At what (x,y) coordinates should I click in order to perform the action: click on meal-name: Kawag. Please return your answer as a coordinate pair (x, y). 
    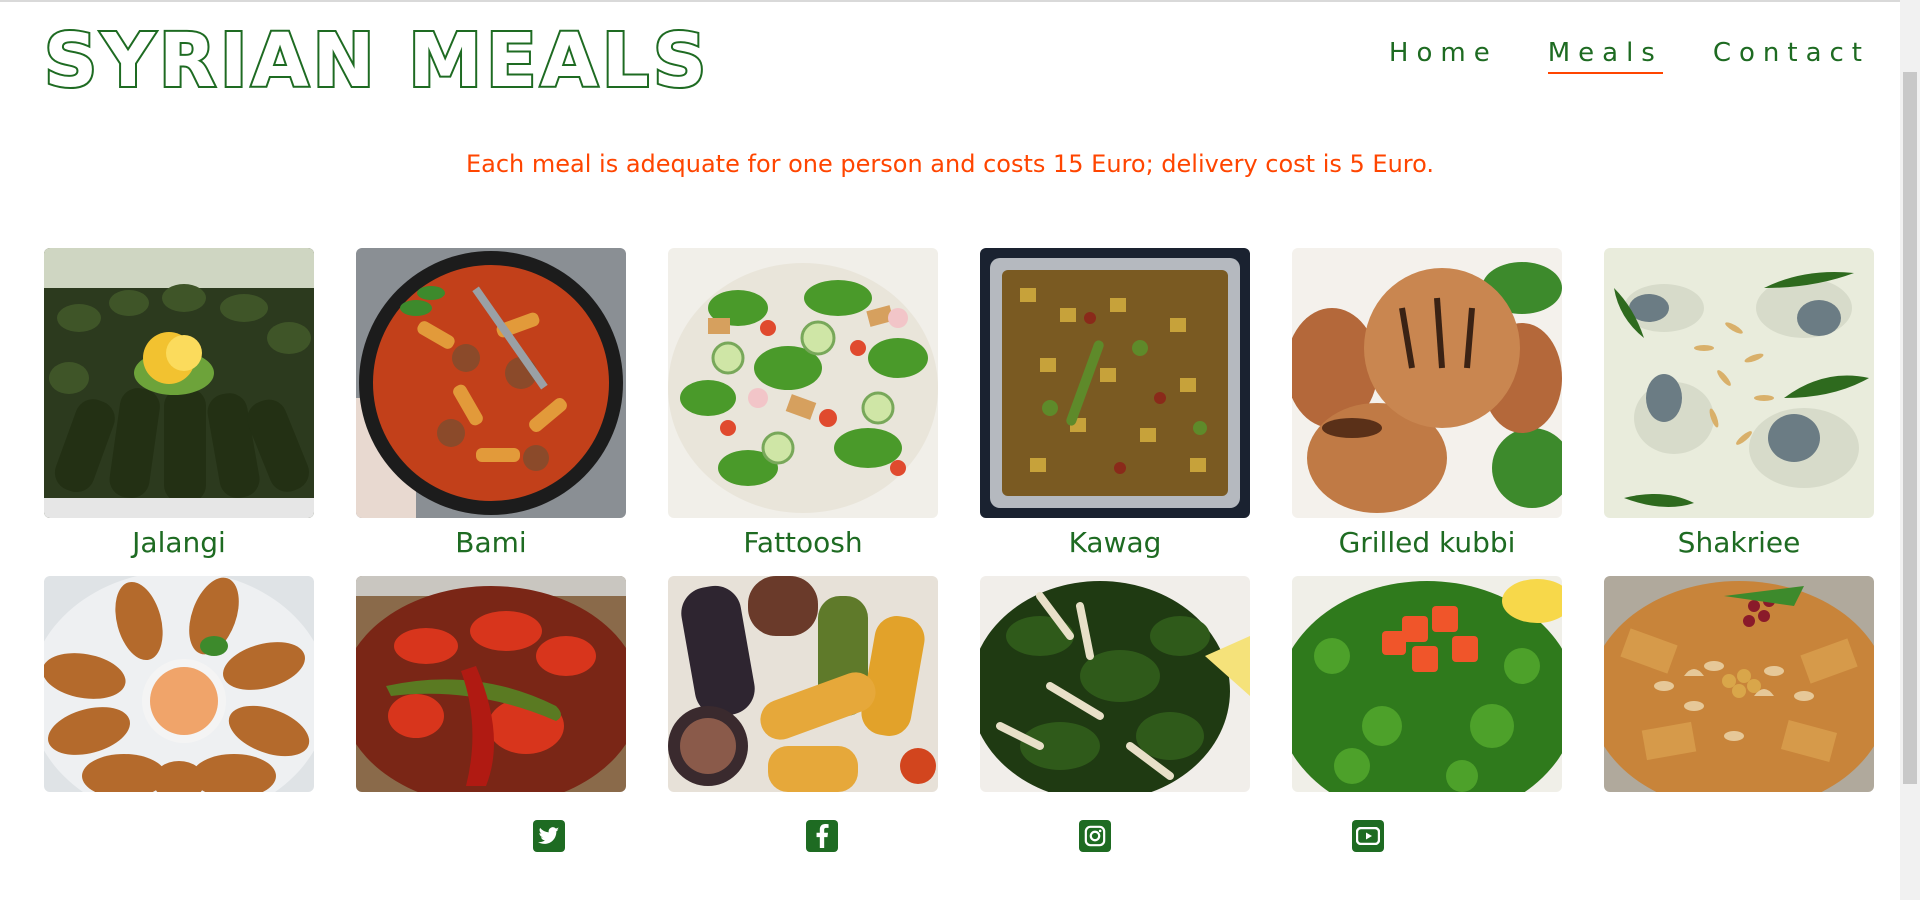
    Looking at the image, I should click on (1115, 542).